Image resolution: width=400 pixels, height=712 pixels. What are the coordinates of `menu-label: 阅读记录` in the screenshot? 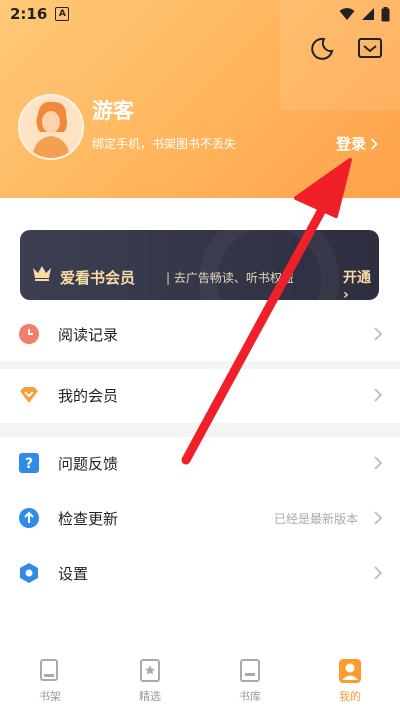 It's located at (88, 335).